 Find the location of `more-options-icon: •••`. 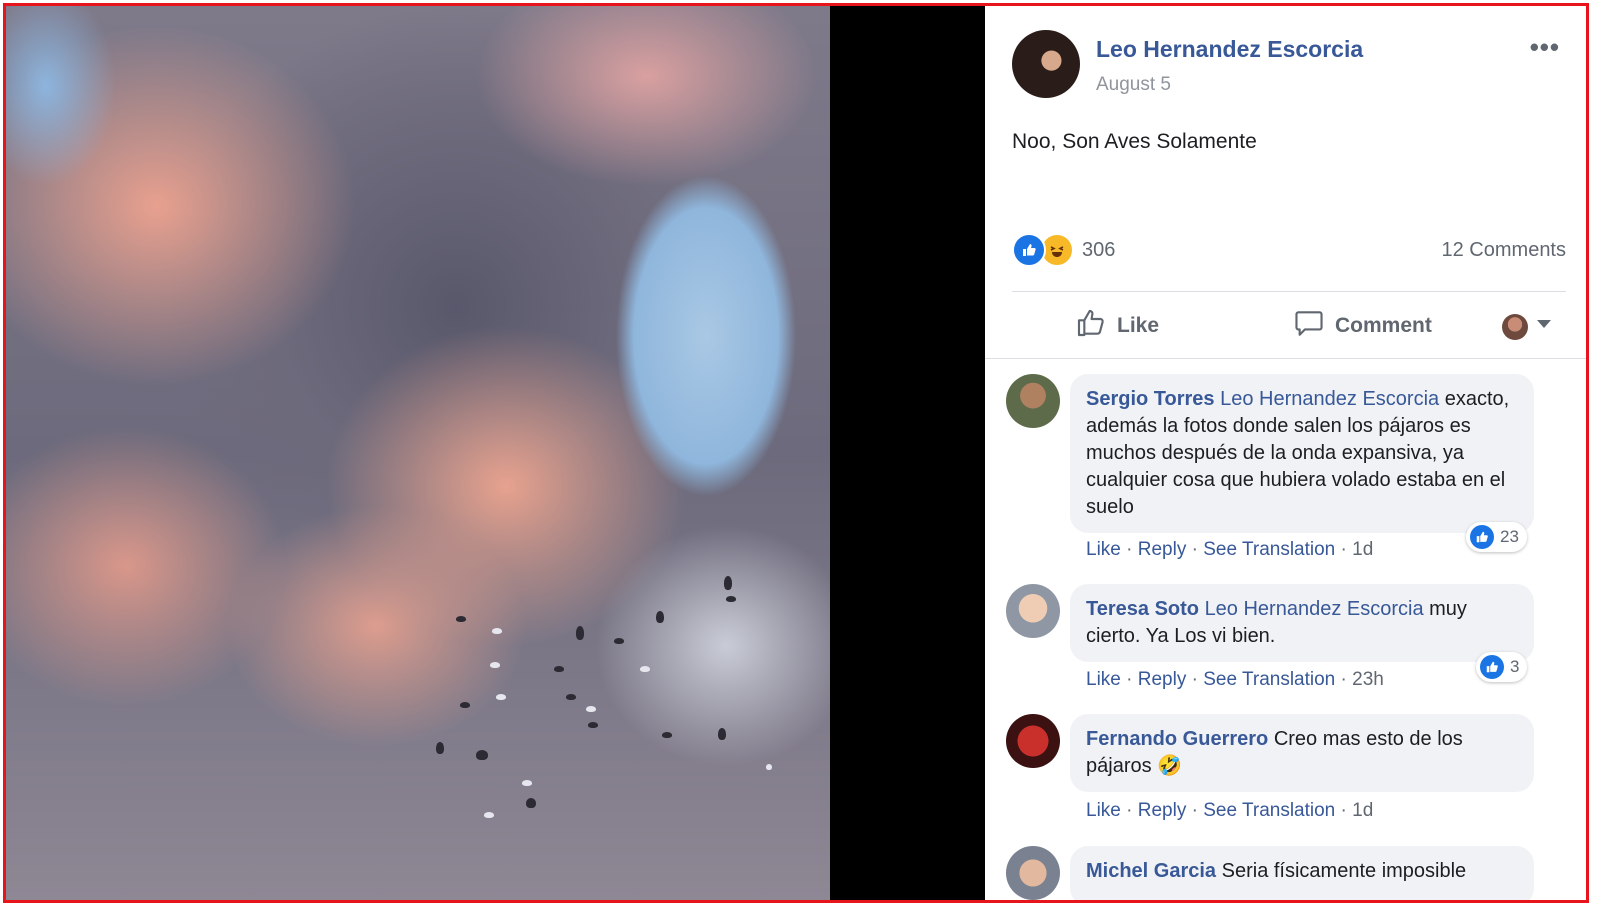

more-options-icon: ••• is located at coordinates (1545, 47).